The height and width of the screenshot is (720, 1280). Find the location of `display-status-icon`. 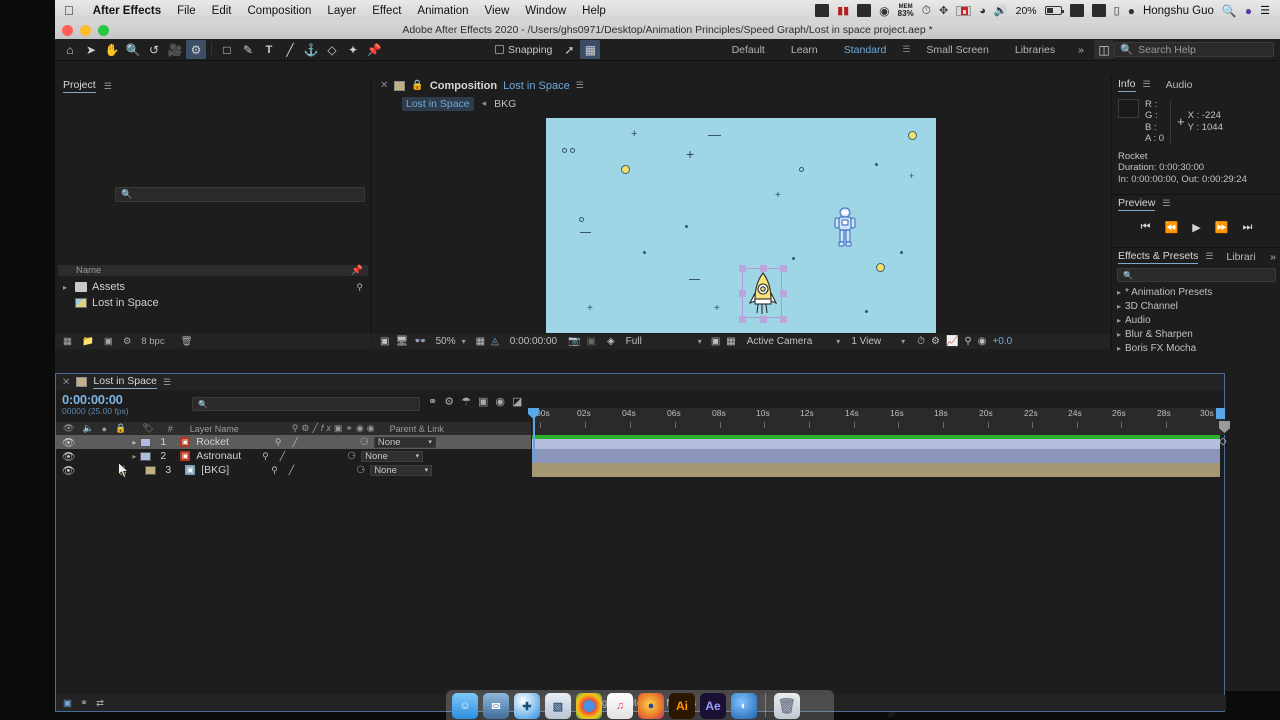

display-status-icon is located at coordinates (864, 10).